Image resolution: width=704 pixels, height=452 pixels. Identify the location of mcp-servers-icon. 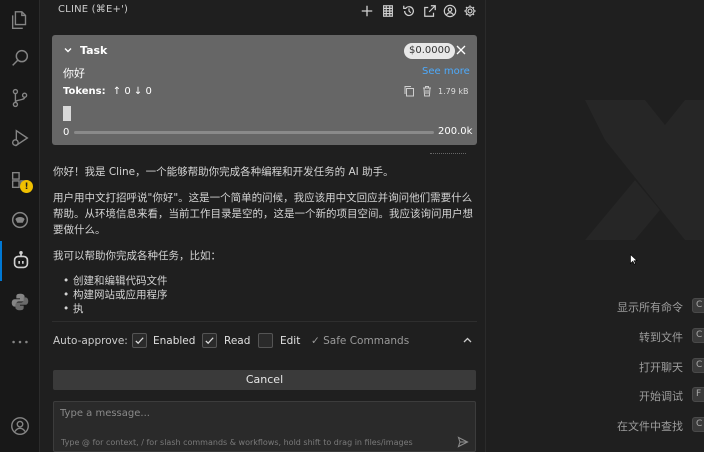
(388, 11).